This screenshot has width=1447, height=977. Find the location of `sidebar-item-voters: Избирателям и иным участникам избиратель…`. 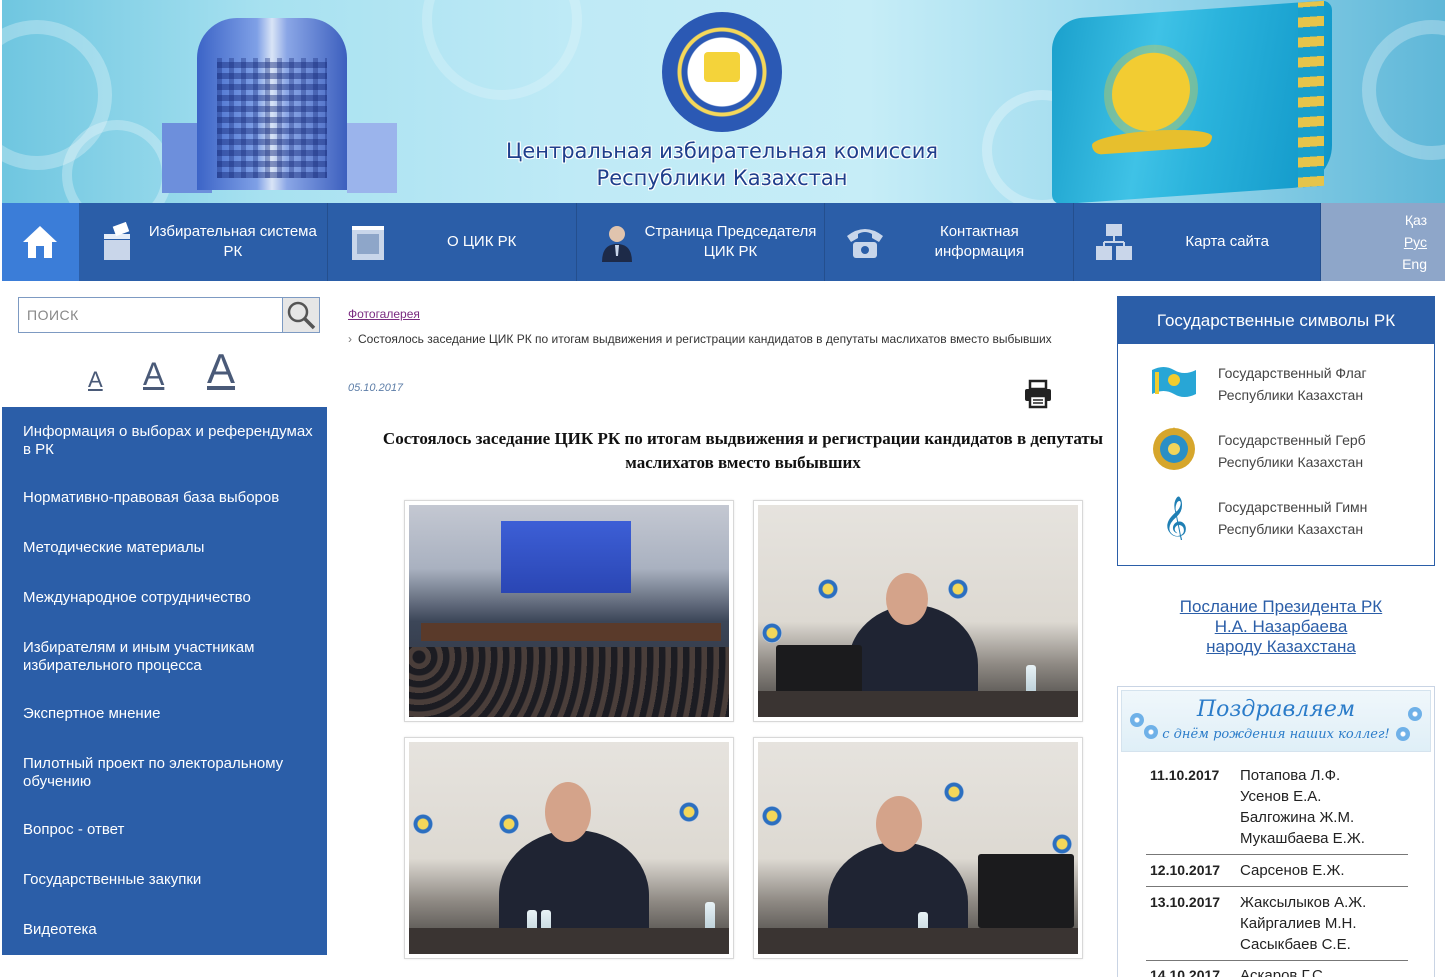

sidebar-item-voters: Избирателям и иным участникам избиратель… is located at coordinates (173, 657).